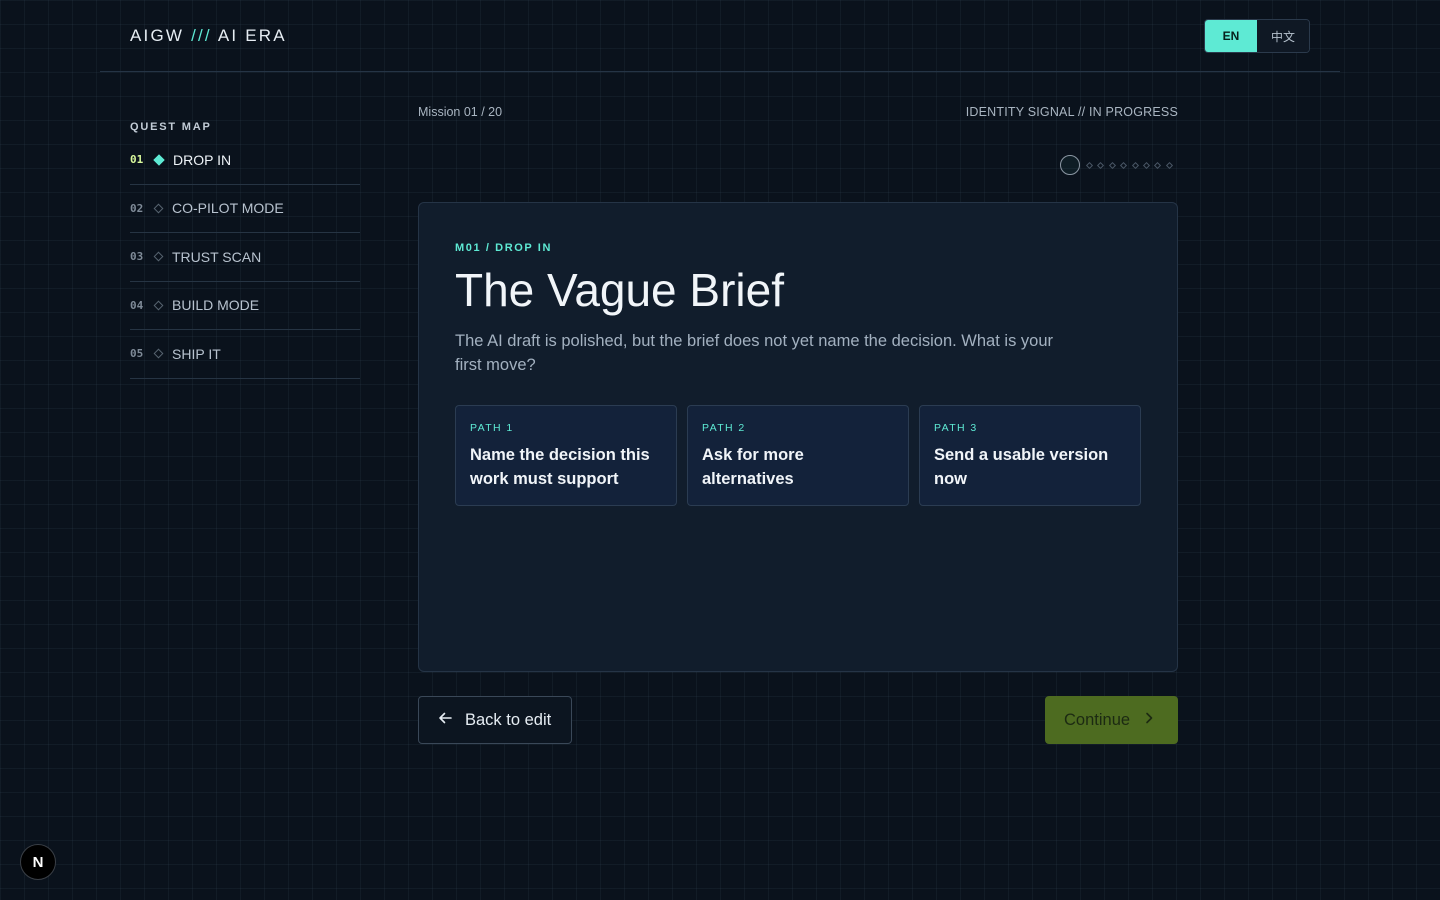 The width and height of the screenshot is (1440, 900). What do you see at coordinates (956, 428) in the screenshot?
I see `path-tag: PATH 3` at bounding box center [956, 428].